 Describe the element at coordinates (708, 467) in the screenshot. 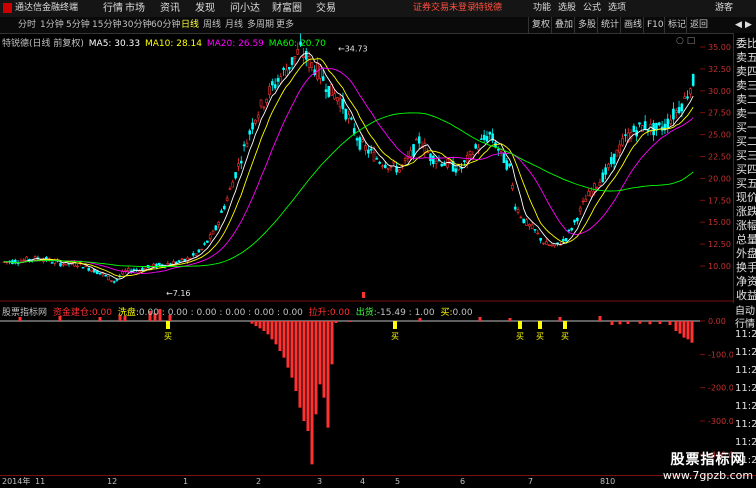

I see `watermark-logo: 股票指标网 www.7gpzb.com` at that location.